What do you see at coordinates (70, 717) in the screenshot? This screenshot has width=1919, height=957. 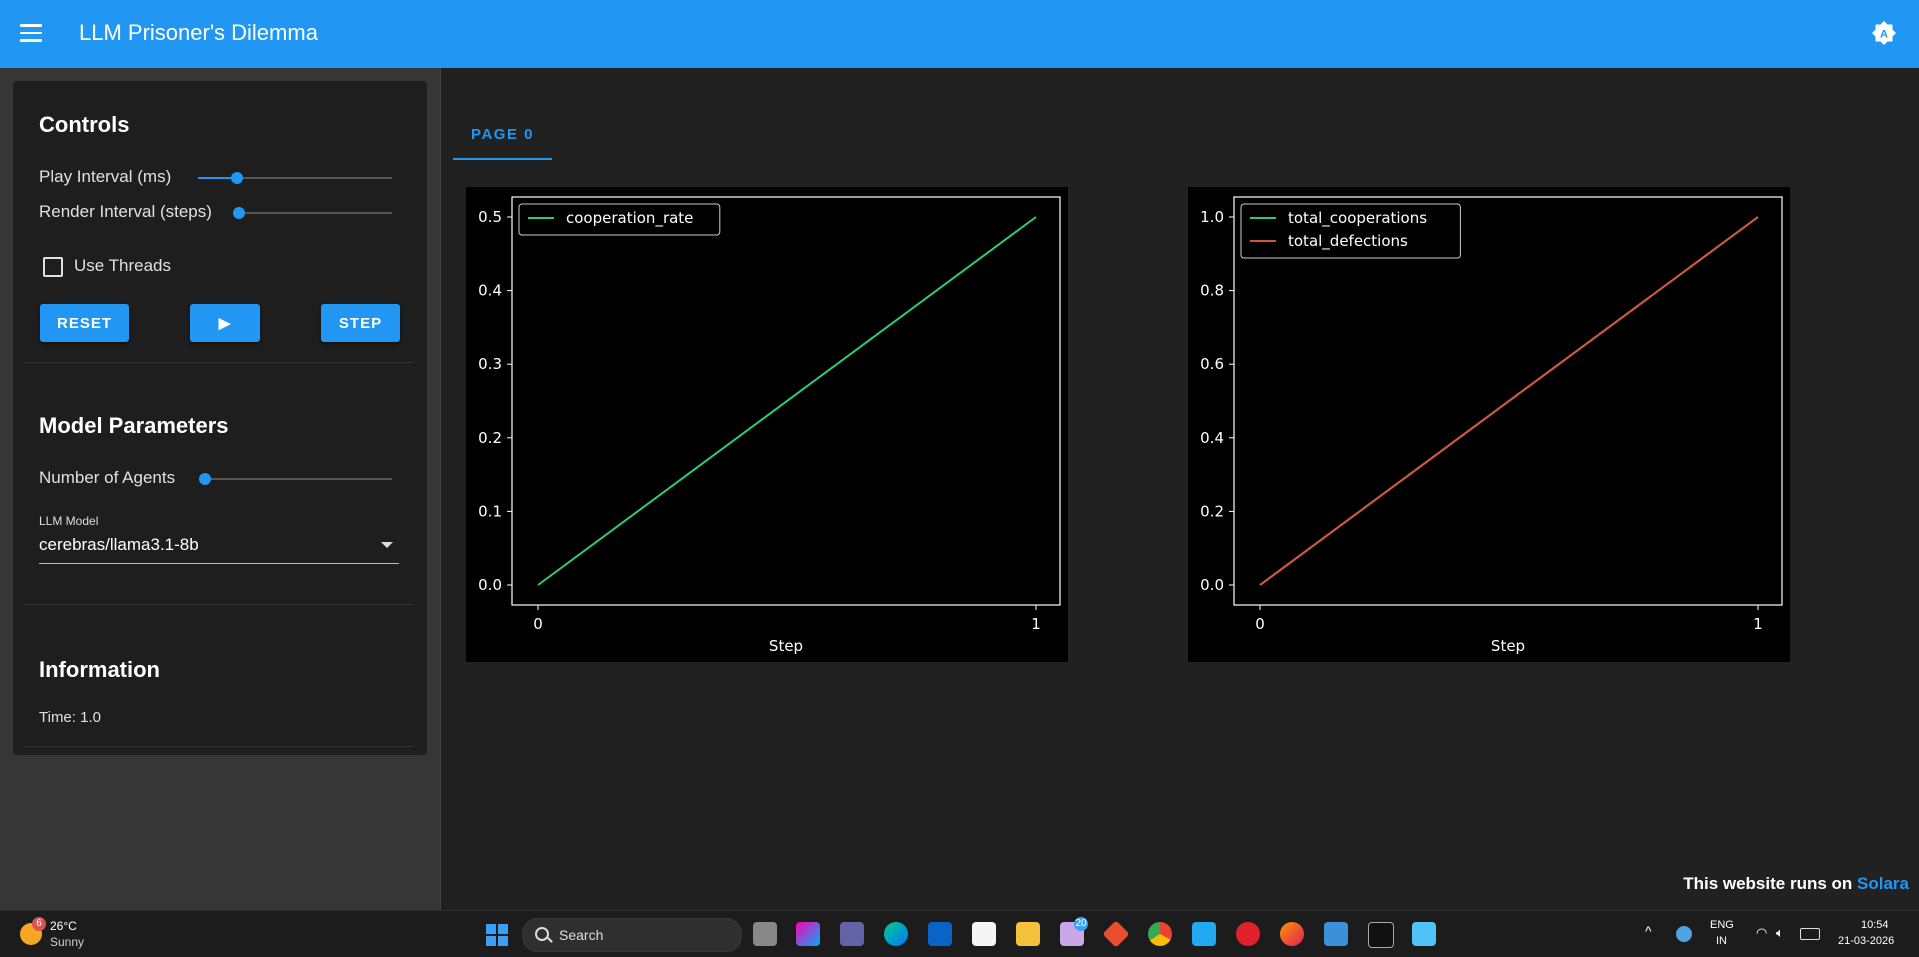 I see `time-text: Time: 1.0` at bounding box center [70, 717].